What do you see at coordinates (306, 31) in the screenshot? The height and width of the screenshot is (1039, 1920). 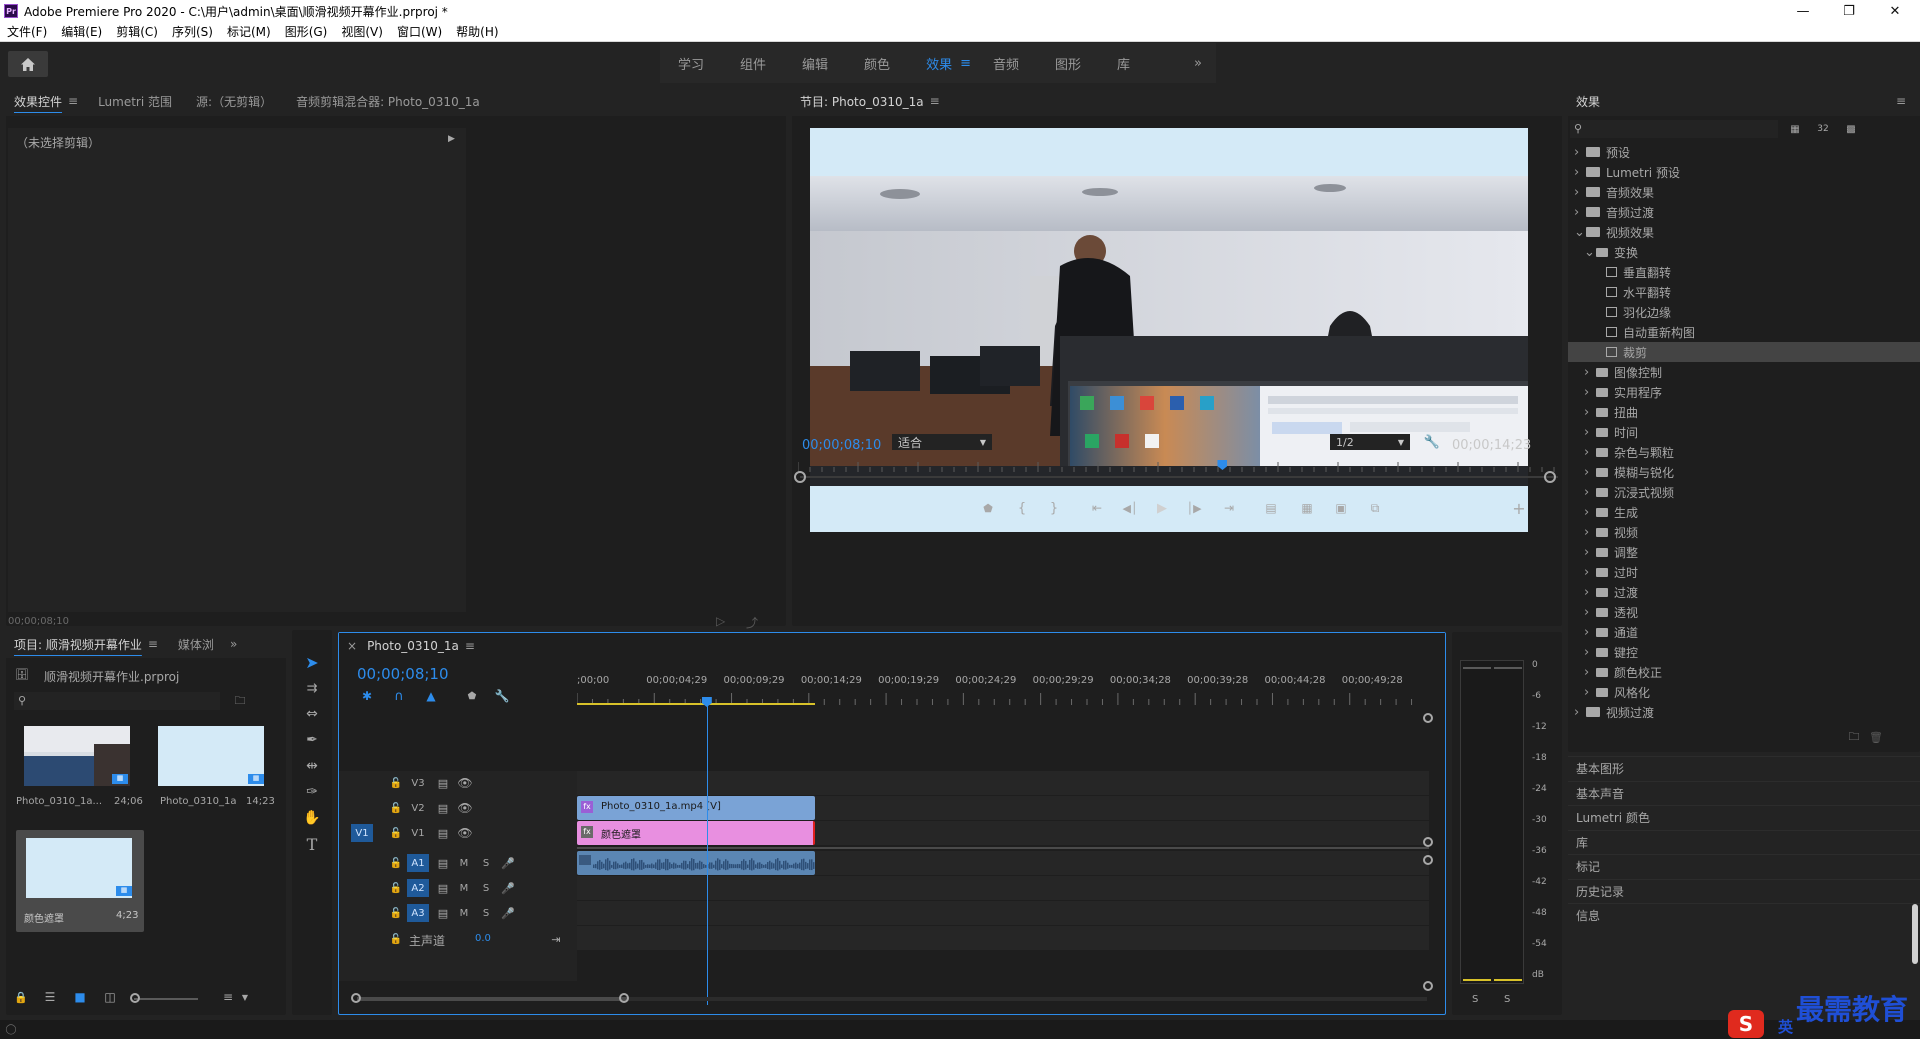 I see `menu-graphics: 图形(G)` at bounding box center [306, 31].